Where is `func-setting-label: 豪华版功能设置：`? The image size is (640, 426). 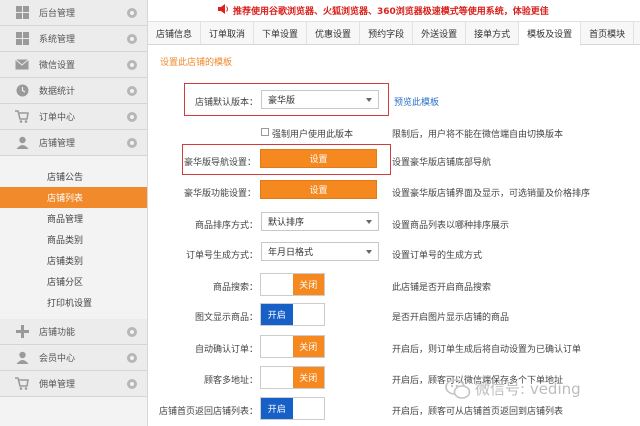
func-setting-label: 豪华版功能设置： is located at coordinates (219, 194).